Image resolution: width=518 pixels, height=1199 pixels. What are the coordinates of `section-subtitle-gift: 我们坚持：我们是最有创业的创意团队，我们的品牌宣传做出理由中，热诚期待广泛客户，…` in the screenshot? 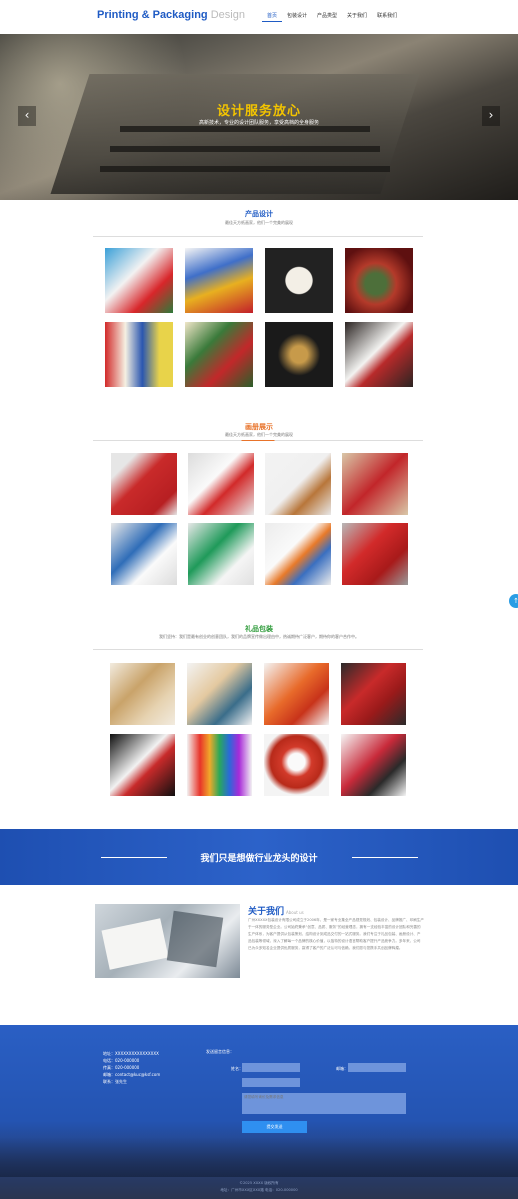 It's located at (259, 636).